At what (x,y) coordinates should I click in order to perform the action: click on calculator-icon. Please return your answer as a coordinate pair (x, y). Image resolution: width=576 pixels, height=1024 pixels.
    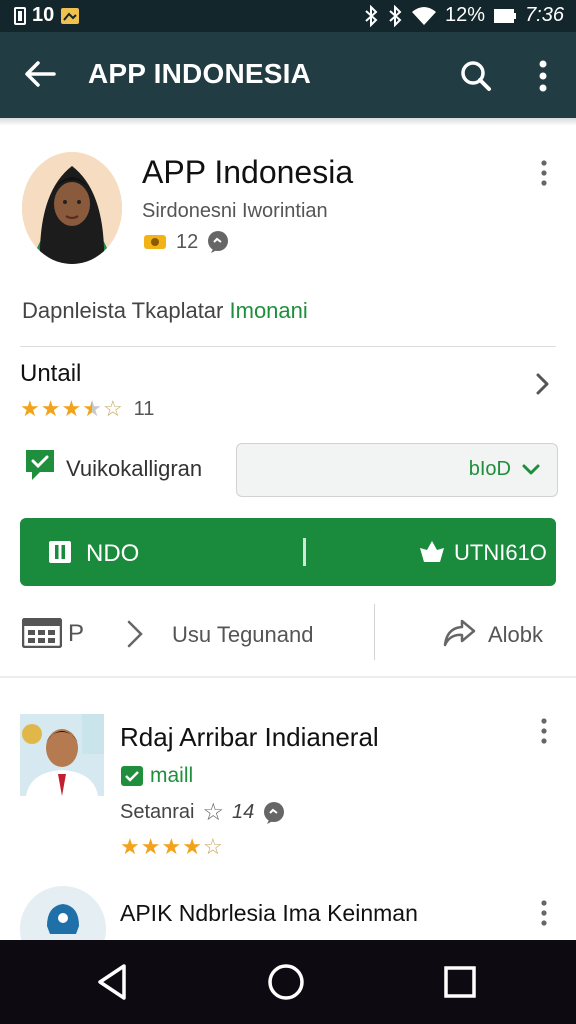
    Looking at the image, I should click on (42, 633).